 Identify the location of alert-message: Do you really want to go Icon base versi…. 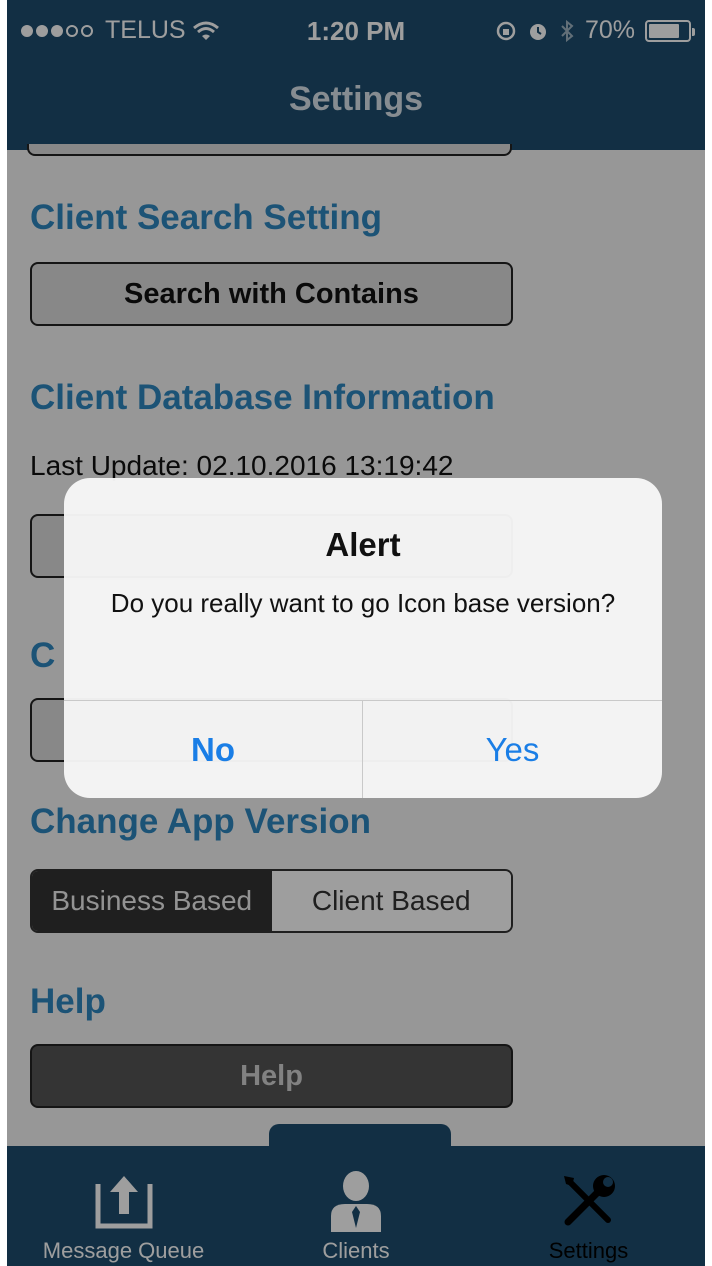
(363, 603).